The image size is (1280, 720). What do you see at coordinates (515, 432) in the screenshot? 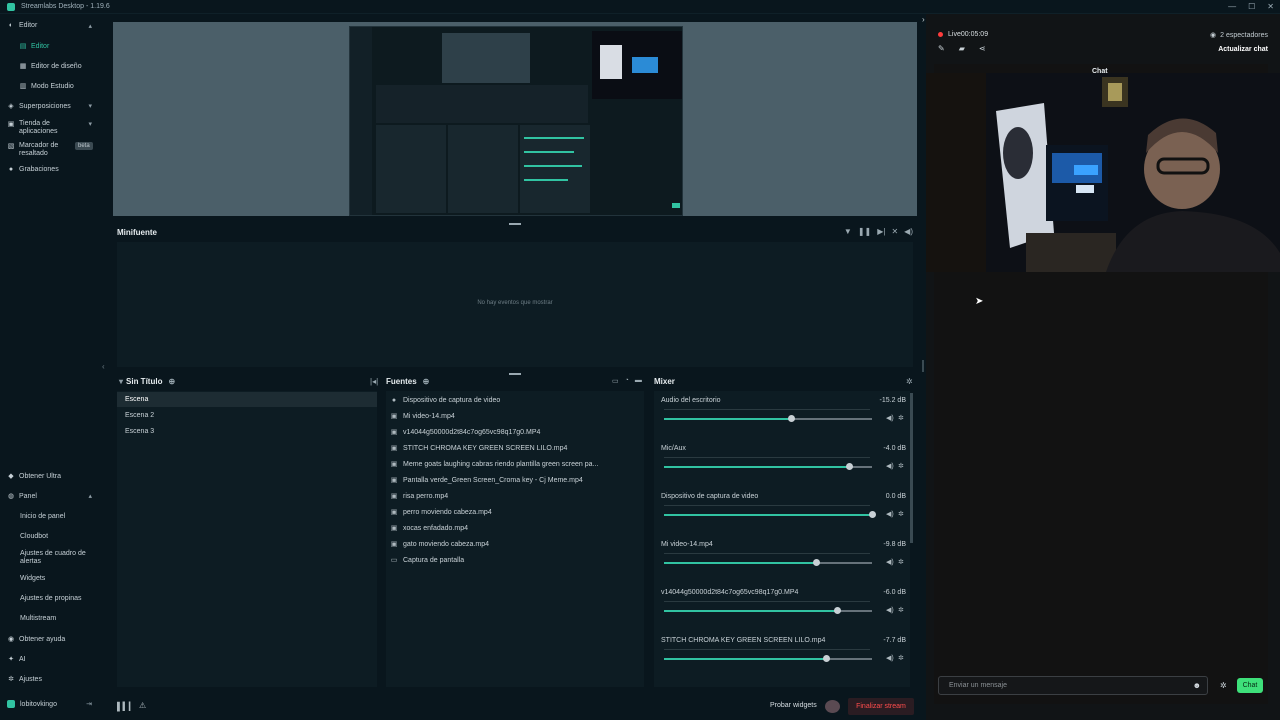
I see `source-item: ▣ v14044g50000d2t84c7og65vc98q17g0.MP4` at bounding box center [515, 432].